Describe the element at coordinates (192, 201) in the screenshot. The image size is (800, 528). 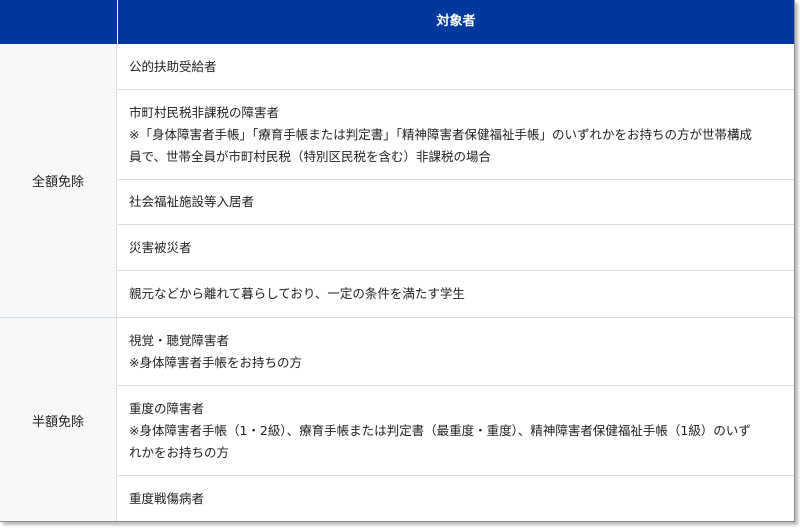
I see `row-text: 社会福祉施設等入居者` at that location.